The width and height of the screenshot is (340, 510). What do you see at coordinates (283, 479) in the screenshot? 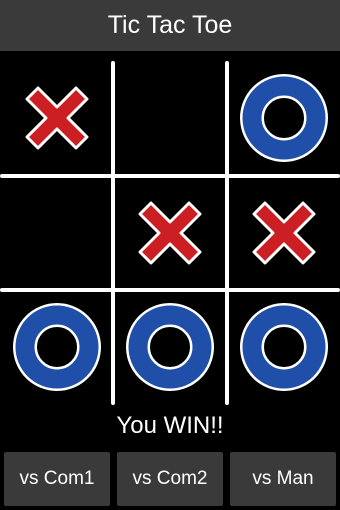
I see `vs-man-button: vs Man` at bounding box center [283, 479].